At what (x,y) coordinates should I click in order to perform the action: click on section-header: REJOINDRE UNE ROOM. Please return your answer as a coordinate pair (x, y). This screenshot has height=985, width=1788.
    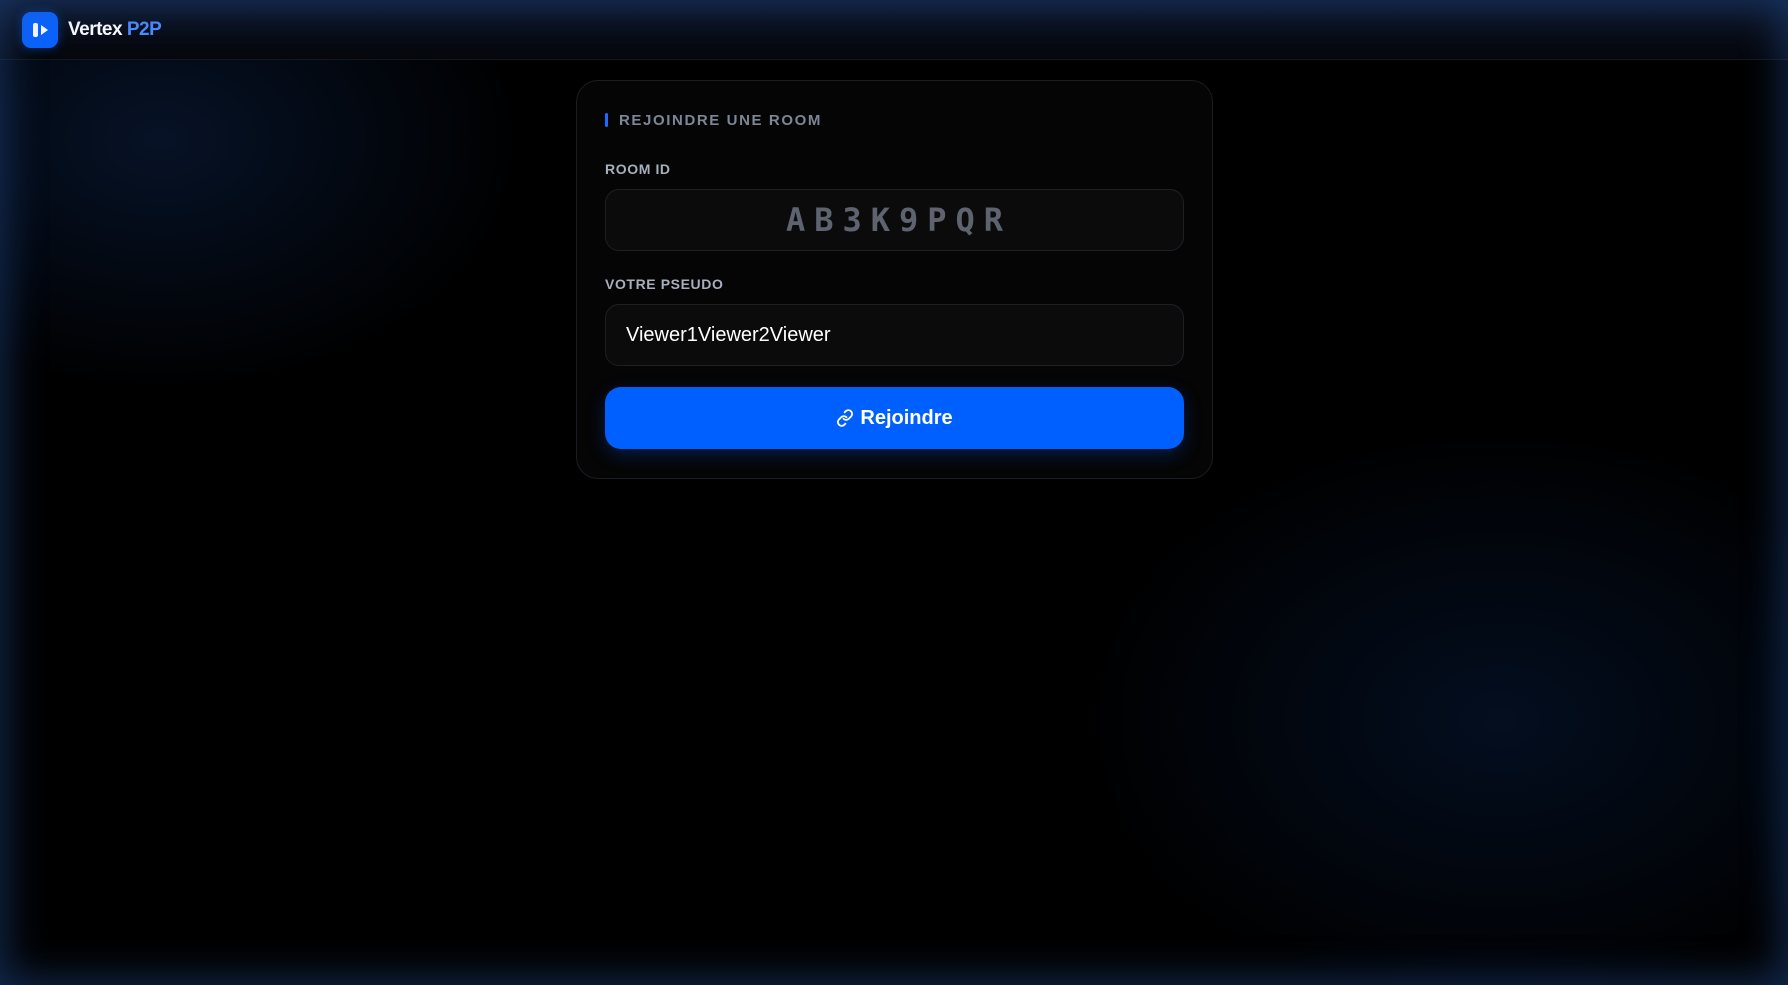
    Looking at the image, I should click on (713, 120).